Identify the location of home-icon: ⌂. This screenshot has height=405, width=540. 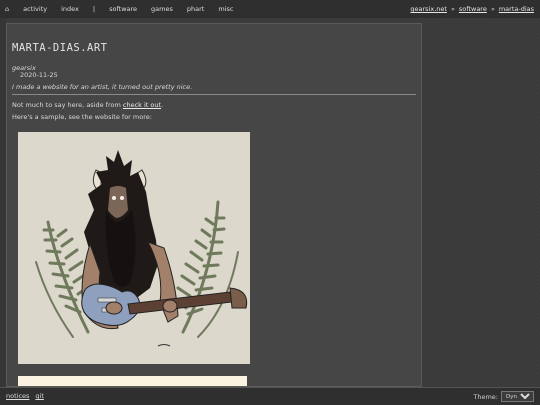
(7, 9).